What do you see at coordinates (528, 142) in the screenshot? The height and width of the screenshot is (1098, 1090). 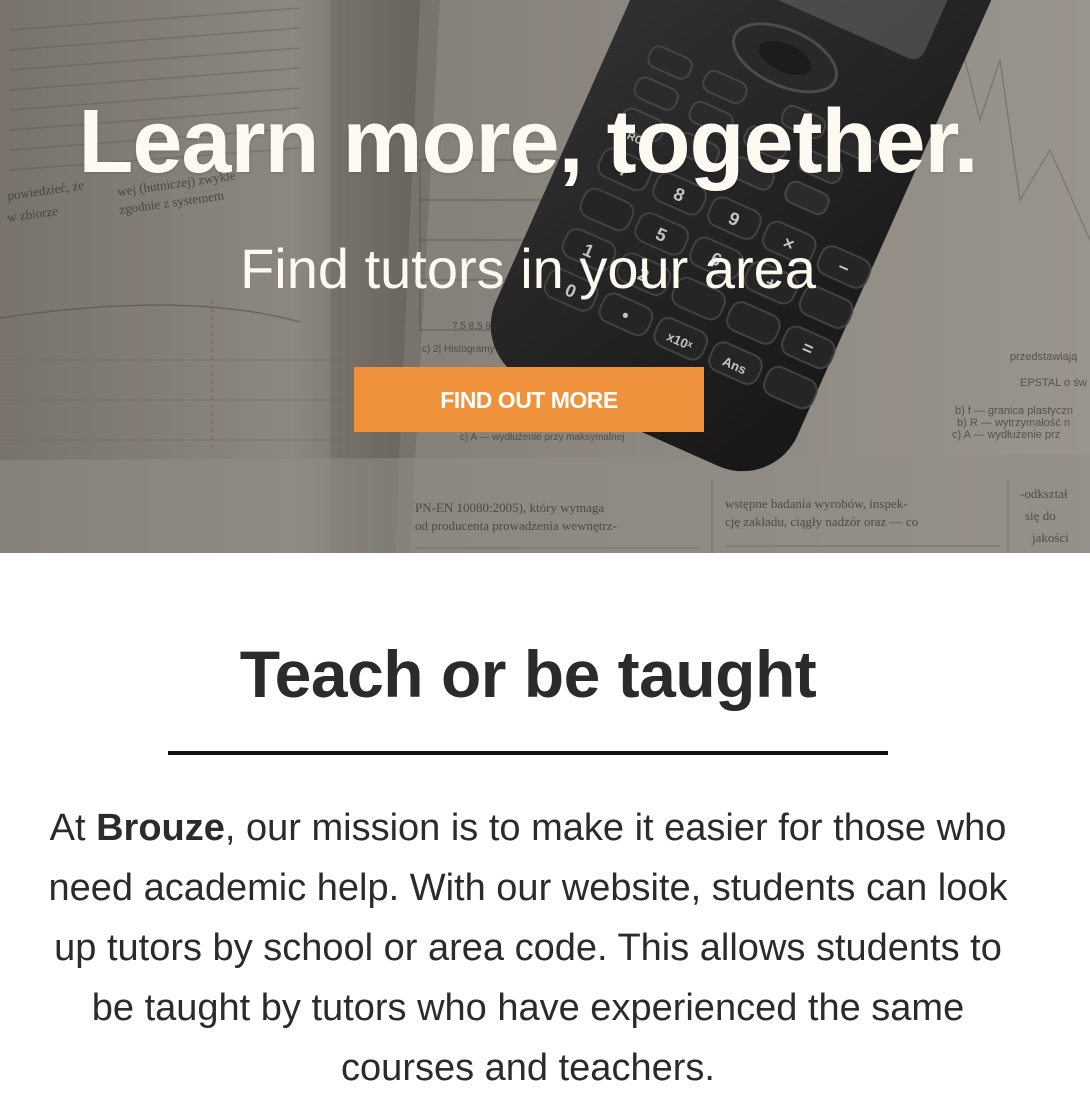 I see `hero-title: Learn more, together.` at bounding box center [528, 142].